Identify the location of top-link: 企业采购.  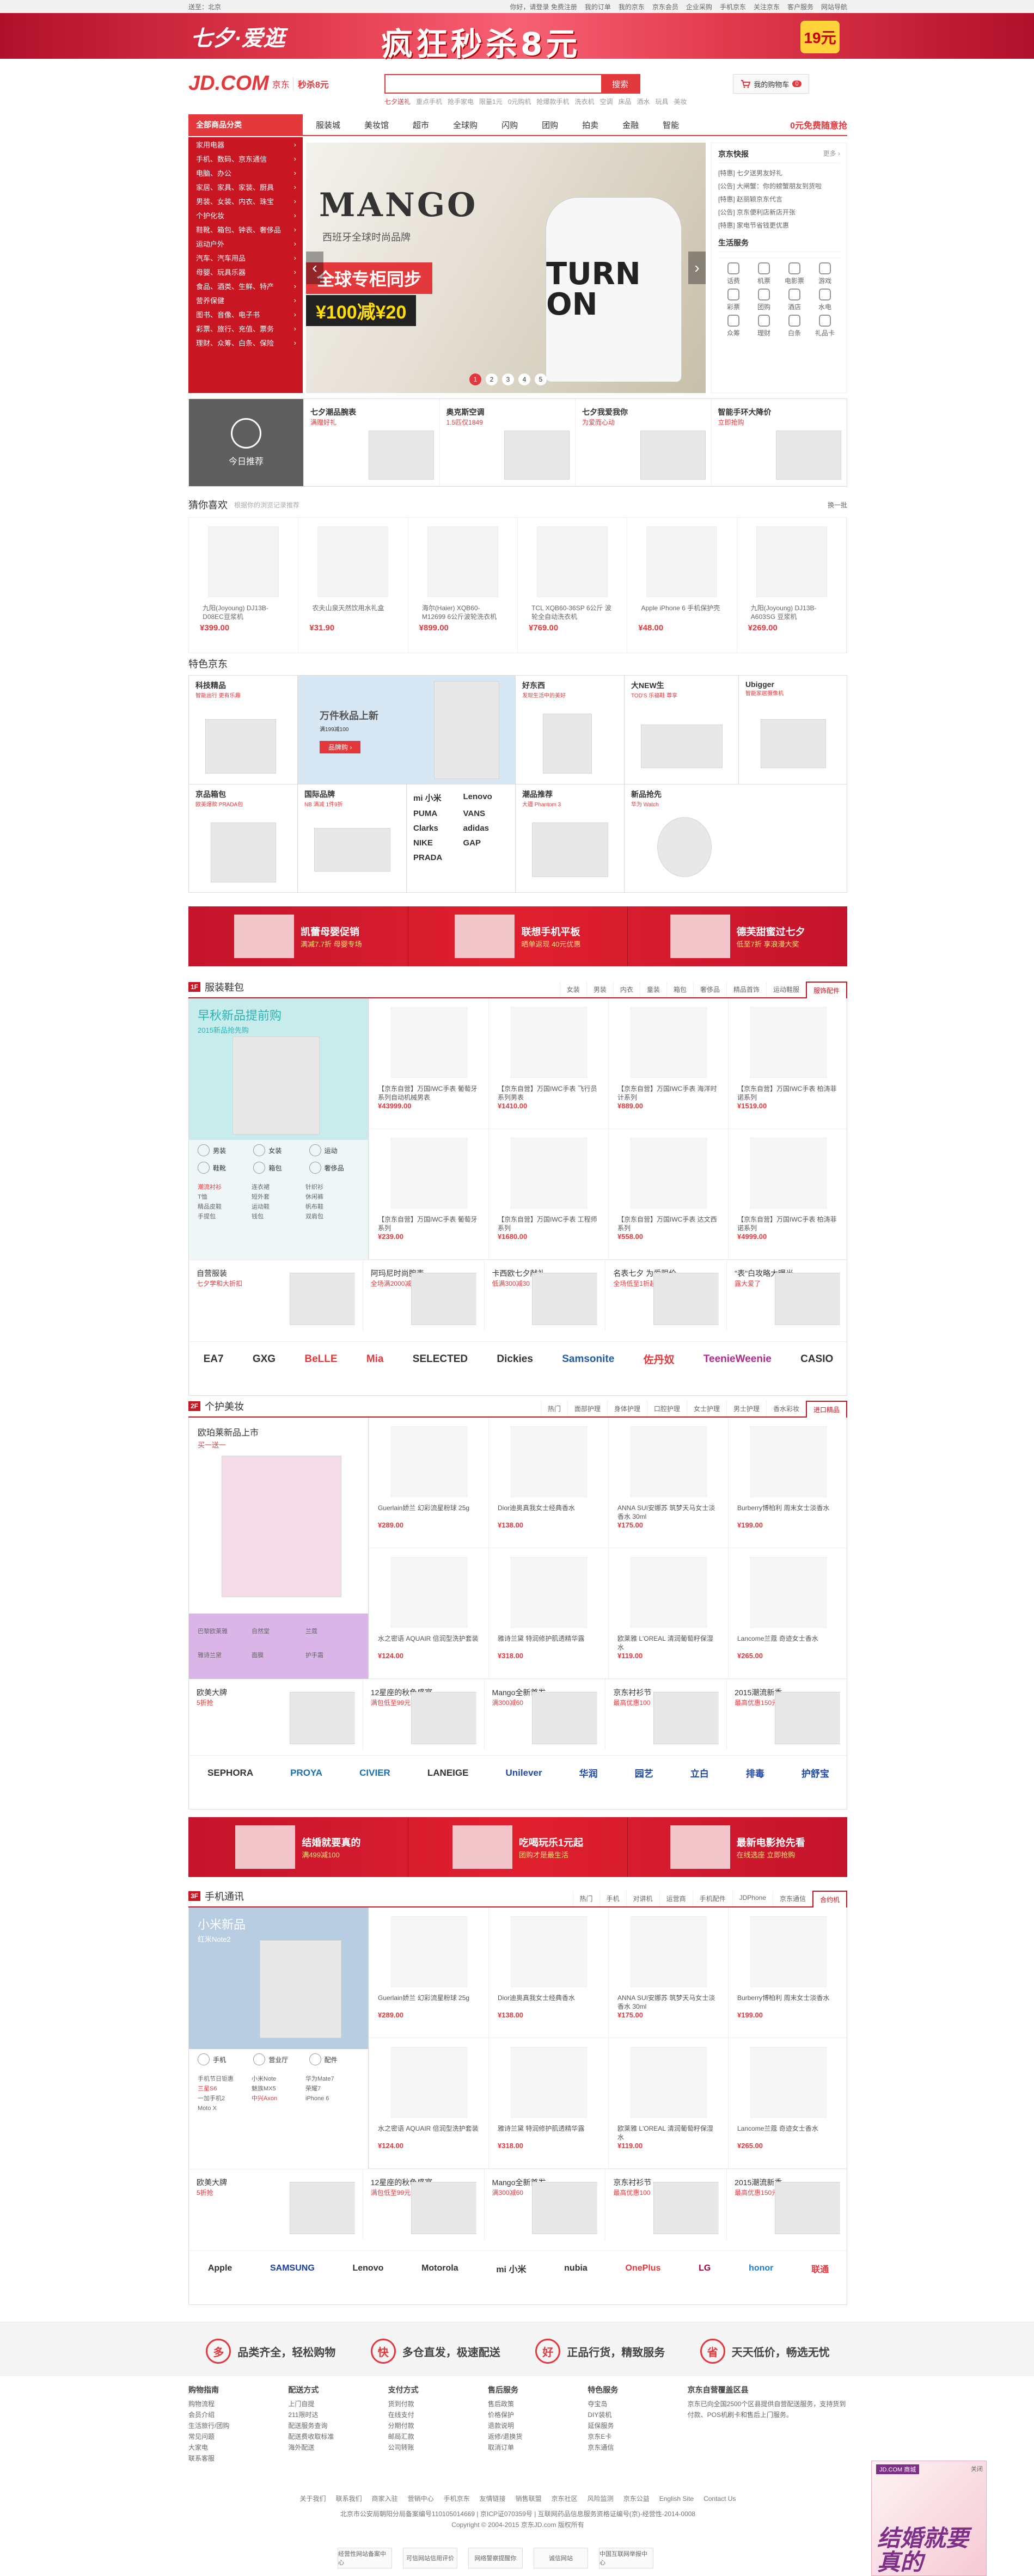
(699, 6).